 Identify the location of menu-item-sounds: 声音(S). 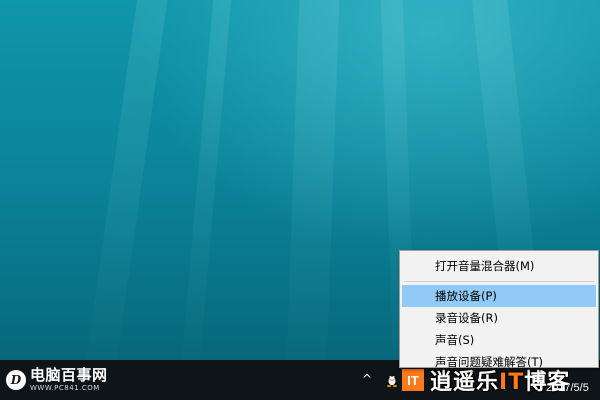
(499, 340).